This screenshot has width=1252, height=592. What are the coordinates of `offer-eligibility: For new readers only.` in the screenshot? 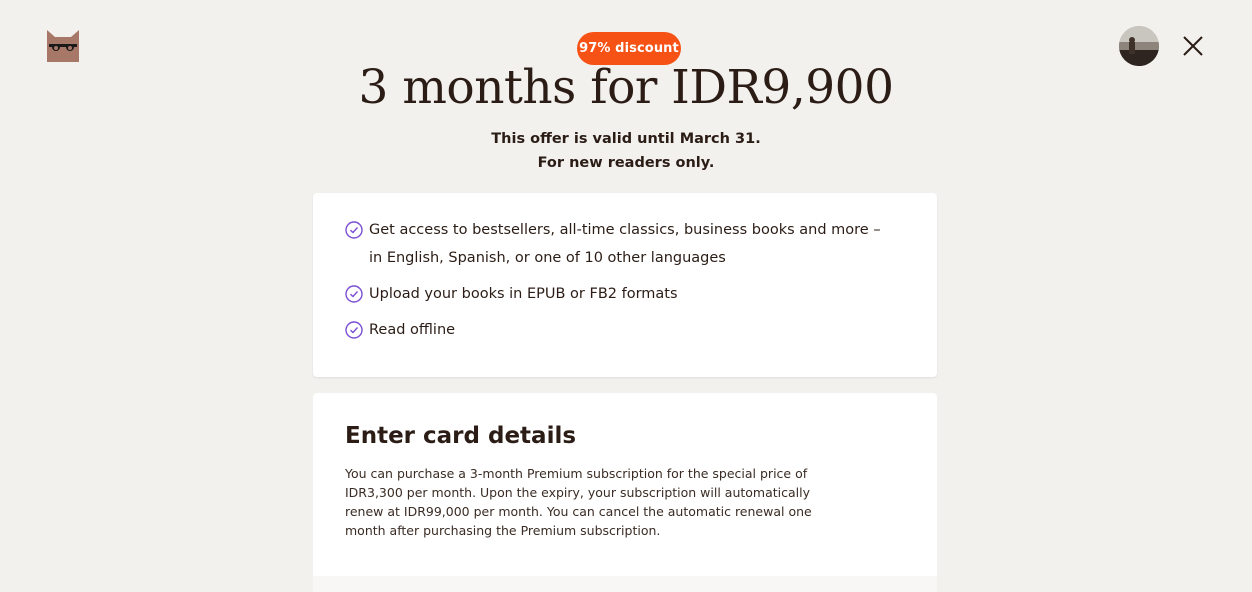 It's located at (626, 163).